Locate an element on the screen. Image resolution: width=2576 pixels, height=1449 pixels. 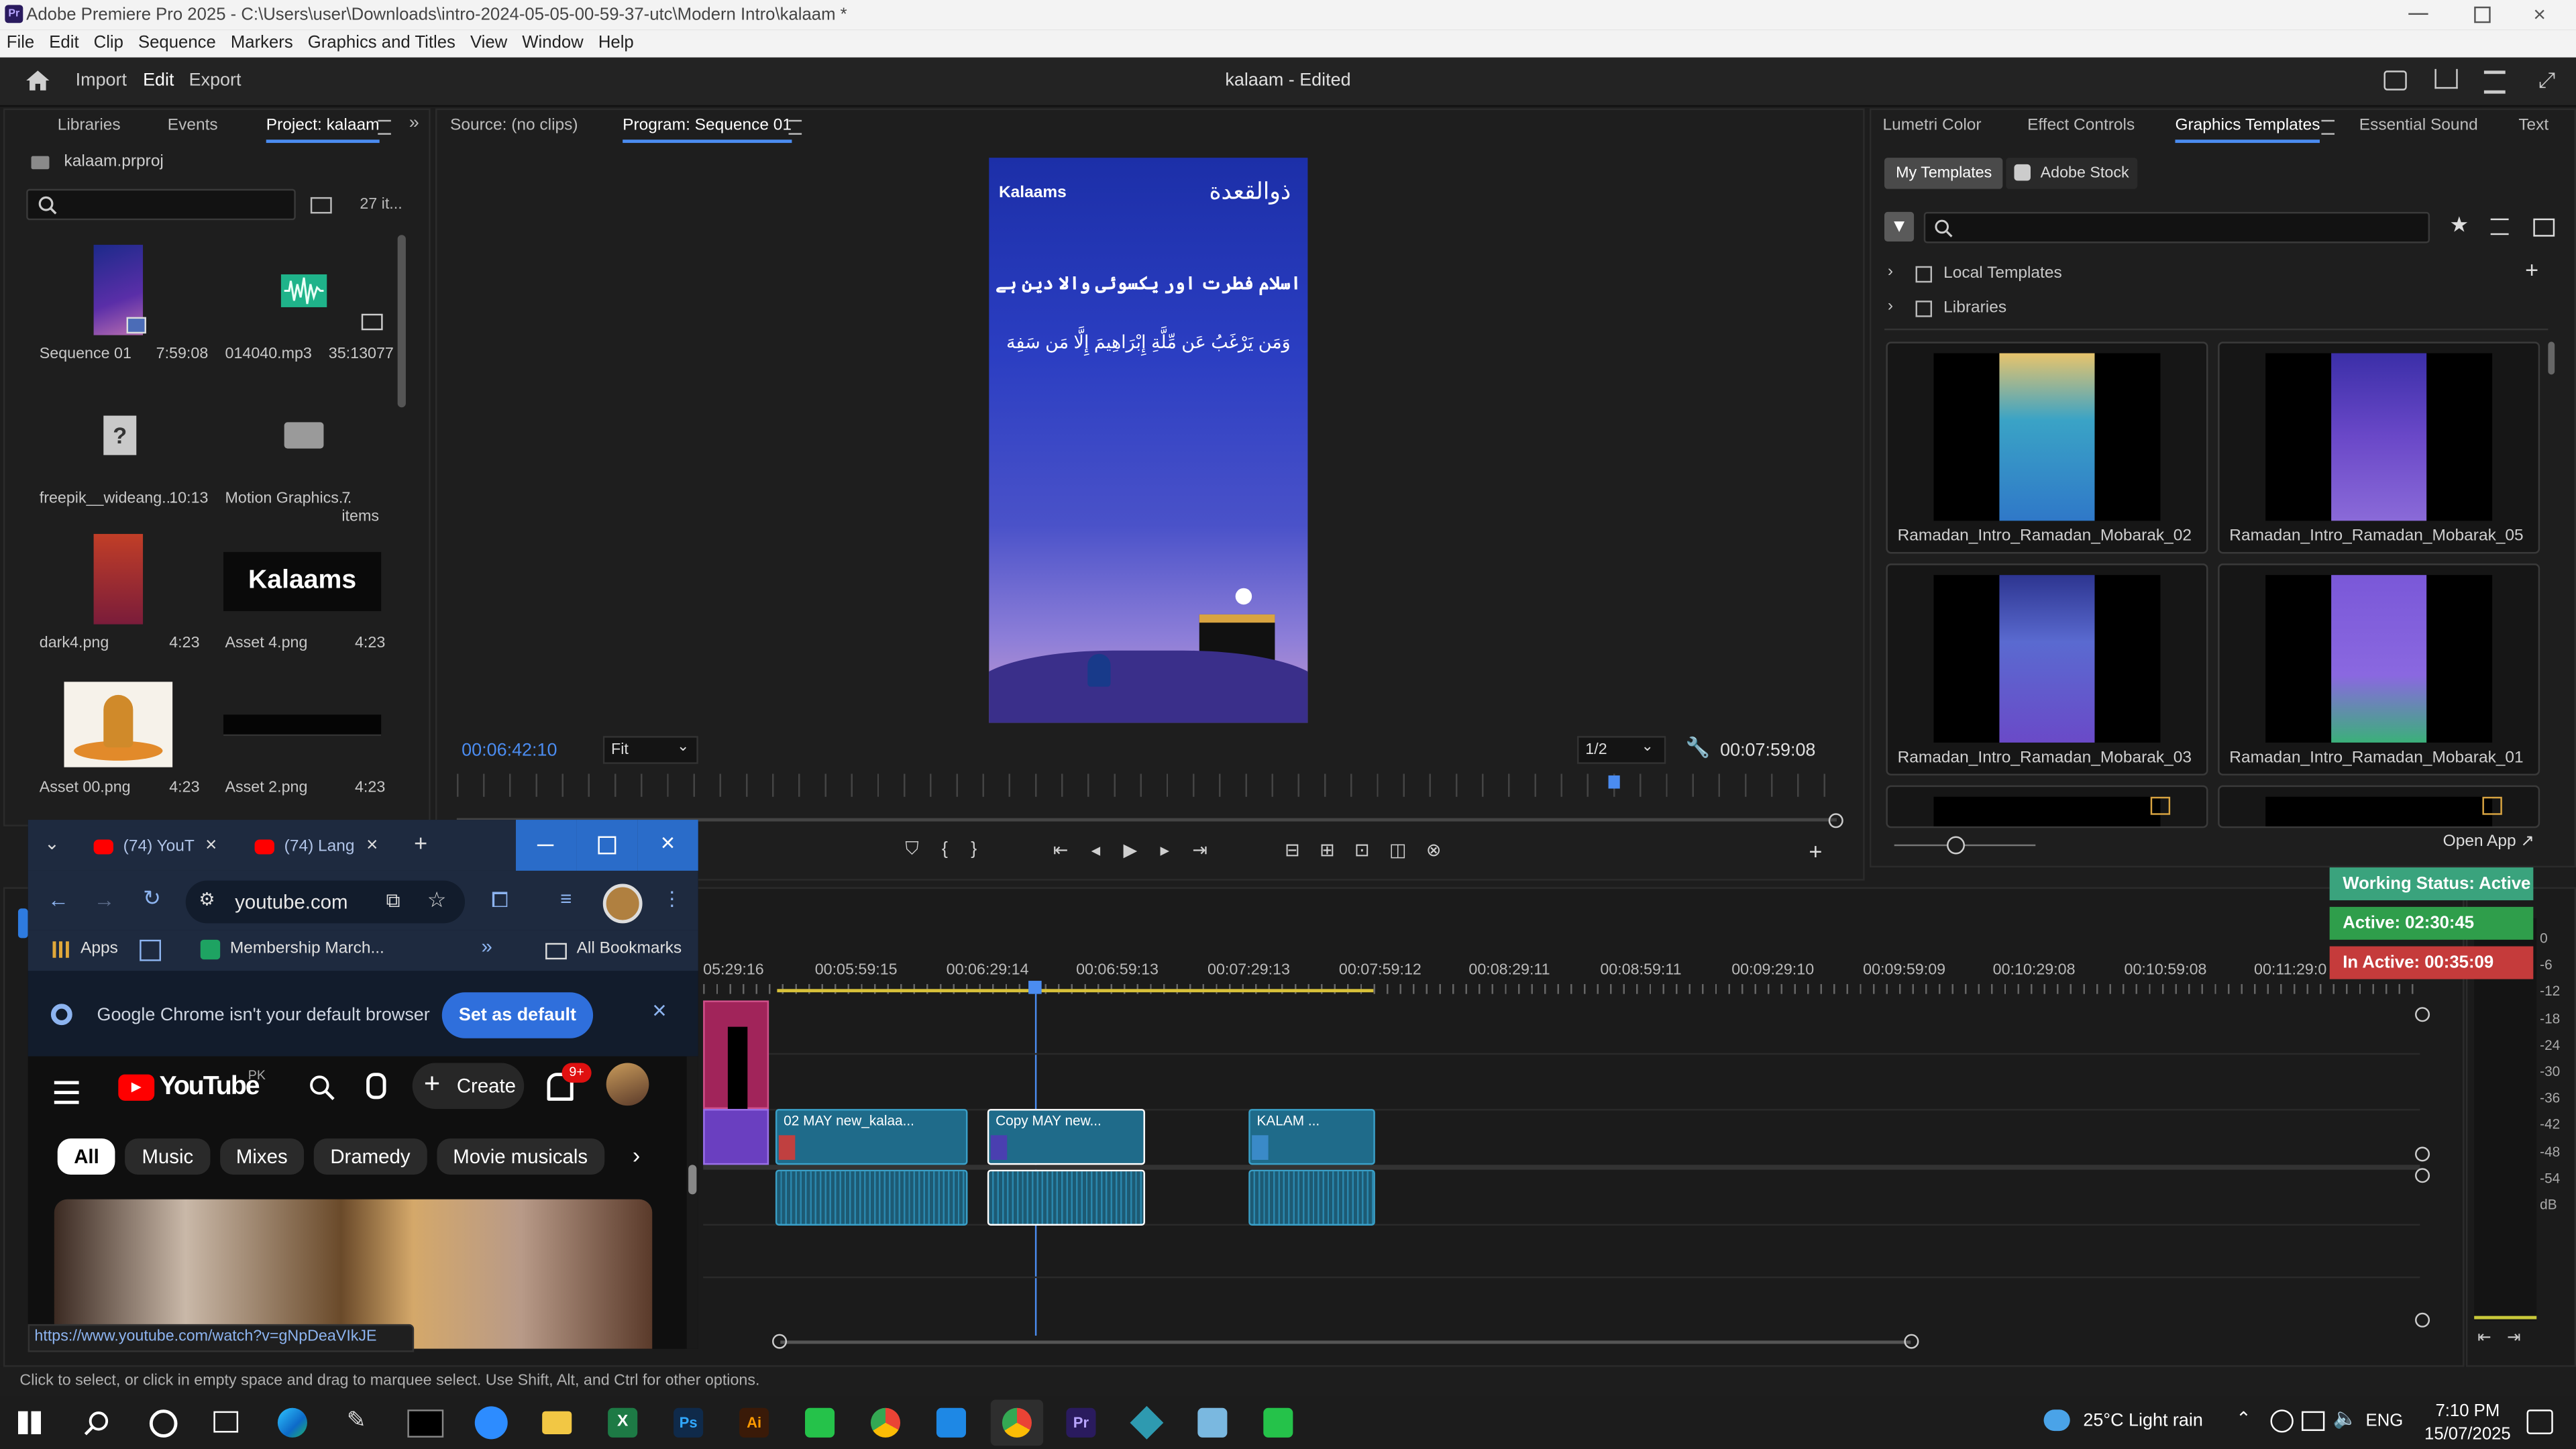
youtube-avatar is located at coordinates (627, 1084).